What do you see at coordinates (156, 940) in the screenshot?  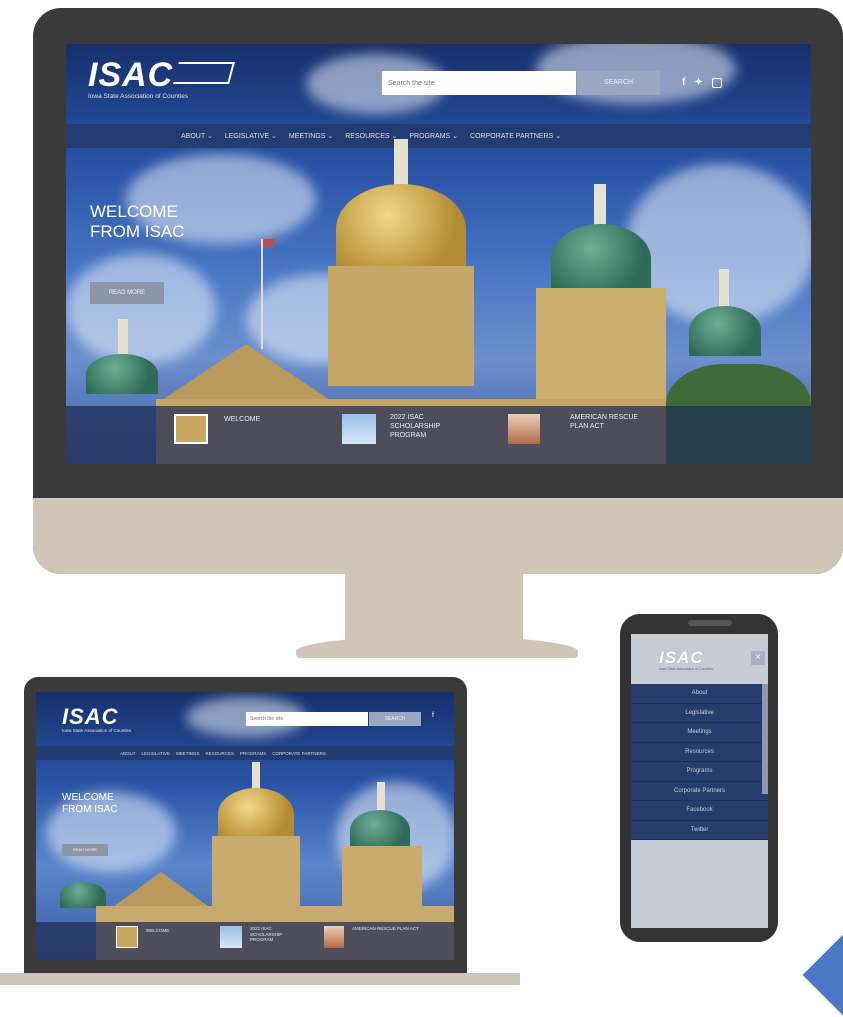 I see `laptop-feature-welcome: WELCOME` at bounding box center [156, 940].